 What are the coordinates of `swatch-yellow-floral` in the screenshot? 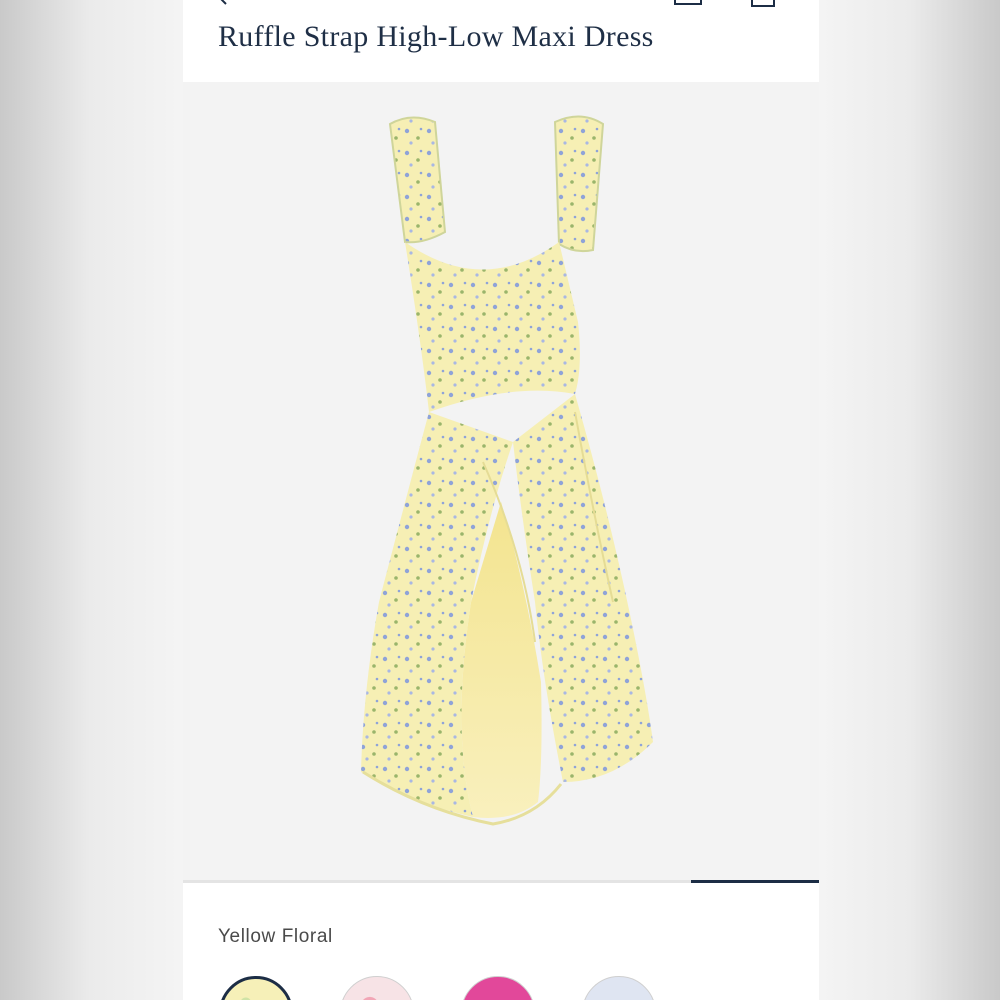 It's located at (256, 988).